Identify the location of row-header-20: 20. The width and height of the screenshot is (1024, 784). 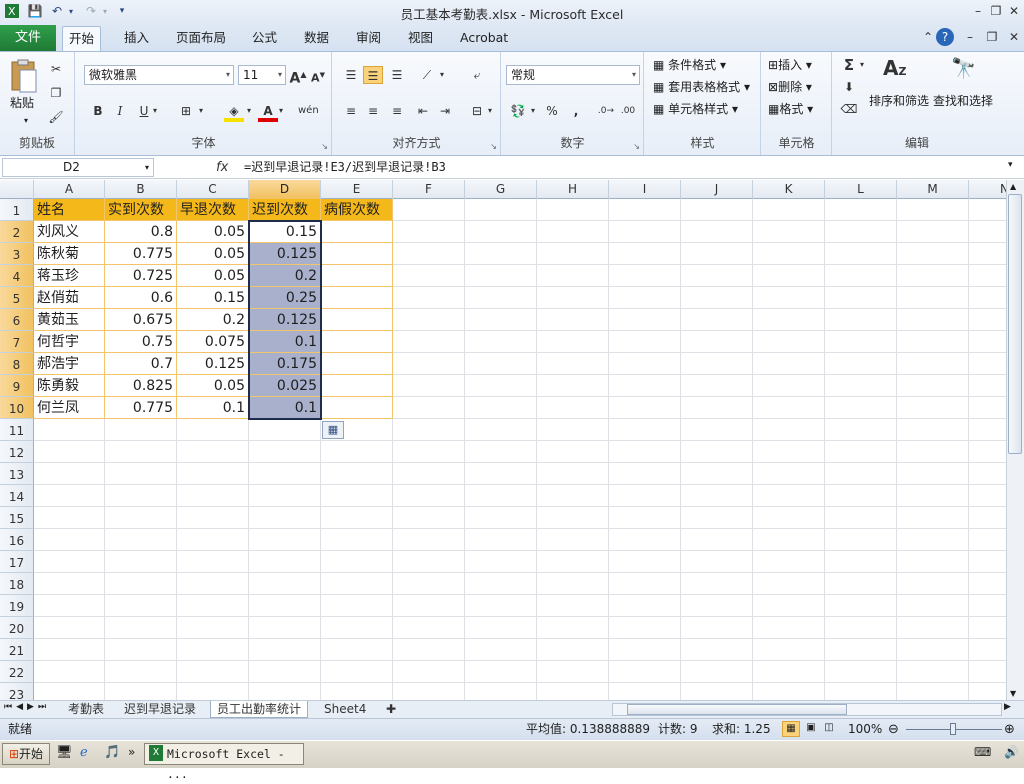
(17, 628).